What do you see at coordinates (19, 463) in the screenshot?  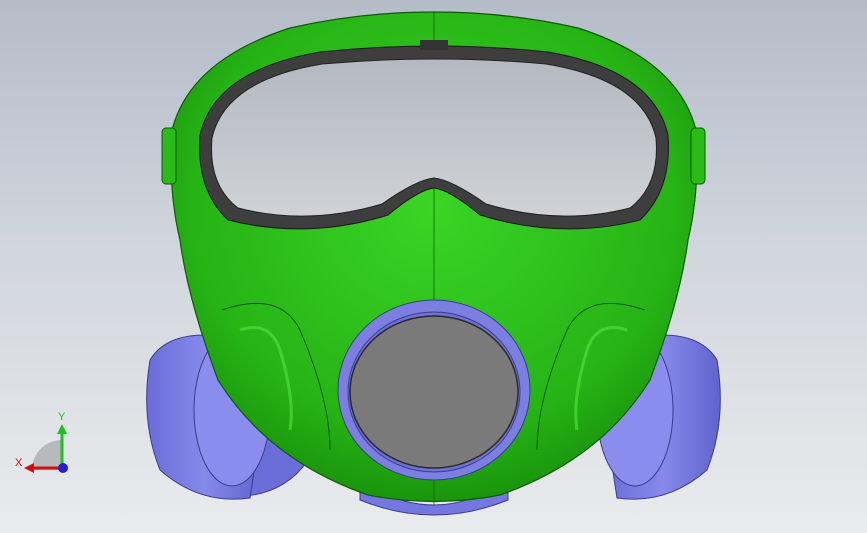 I see `x-axis-label: X` at bounding box center [19, 463].